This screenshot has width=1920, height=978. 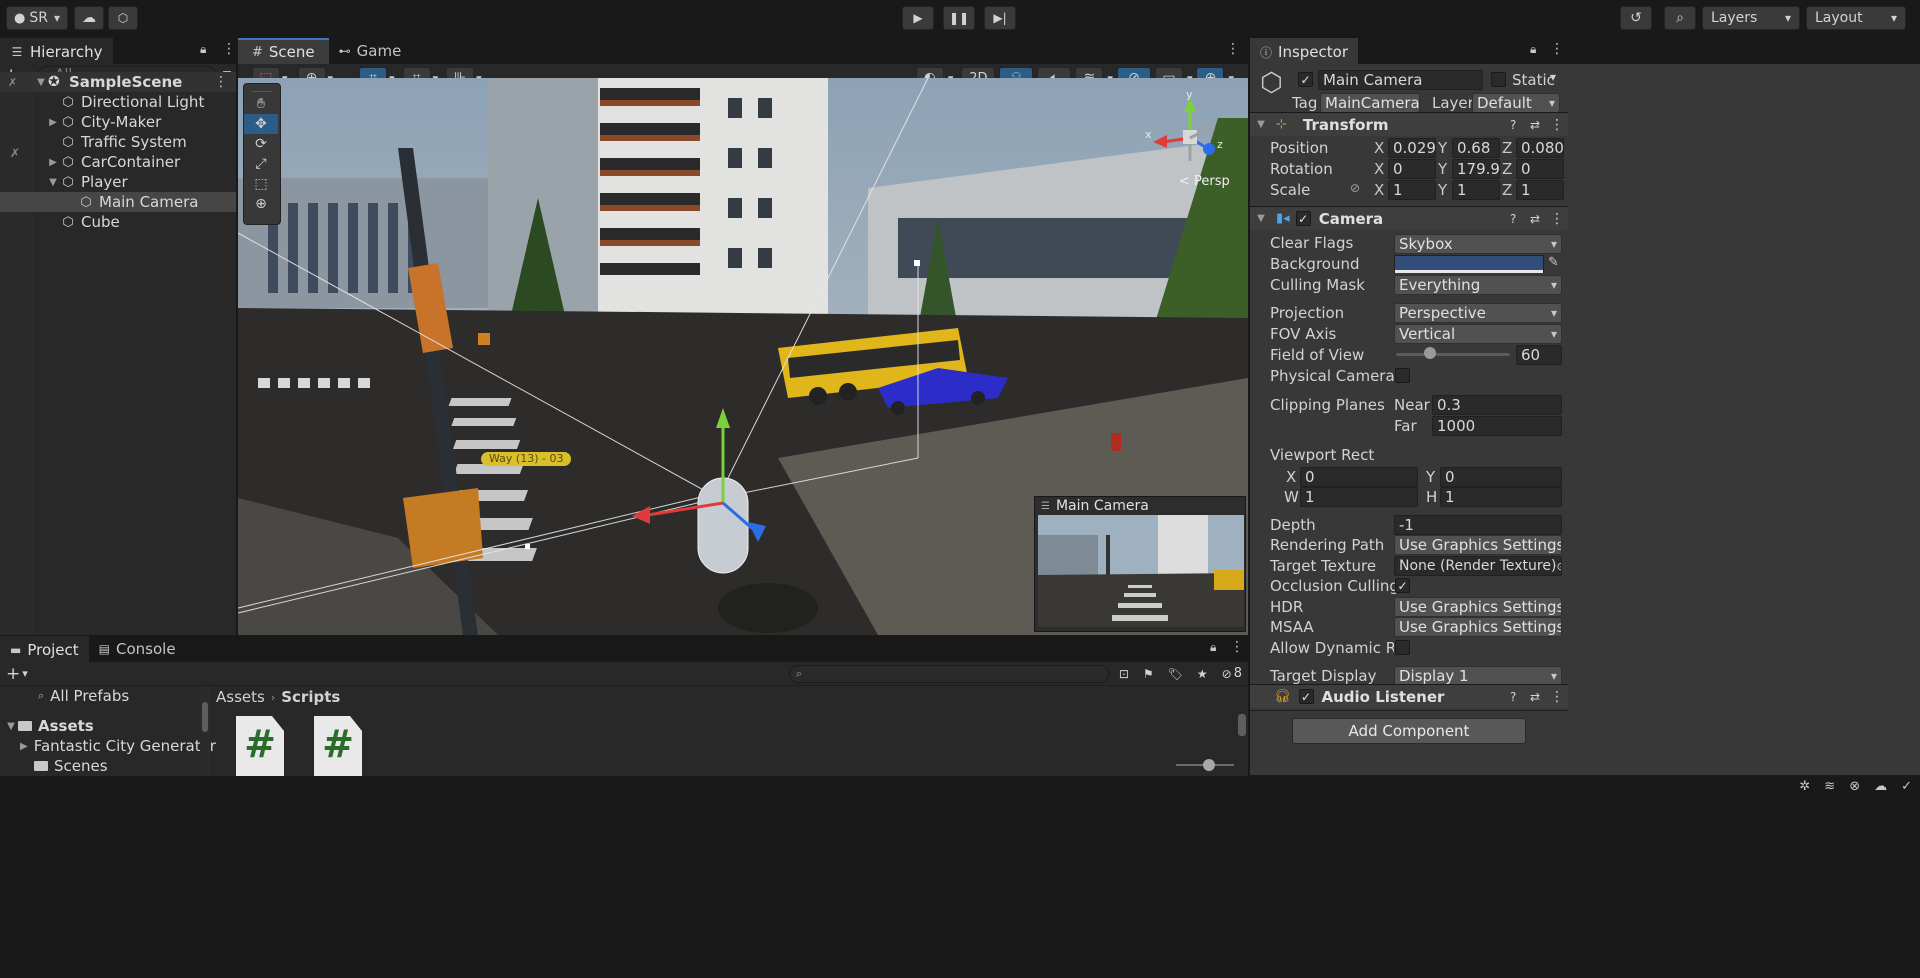 I want to click on camera-enabled-checkbox: ✓, so click(x=1303, y=218).